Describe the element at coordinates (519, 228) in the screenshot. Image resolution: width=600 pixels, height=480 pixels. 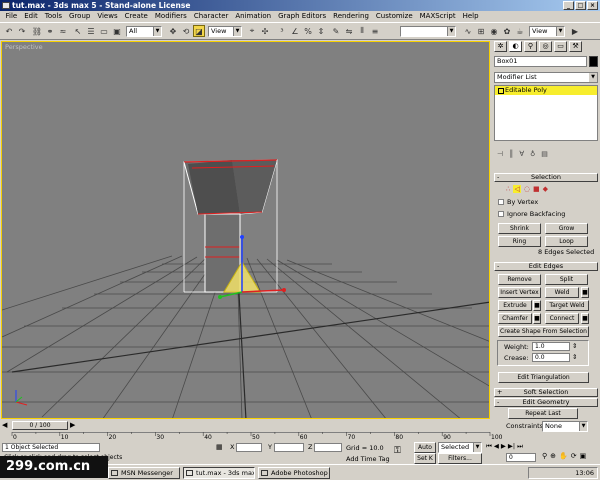
I see `shrink-button: Shrink` at that location.